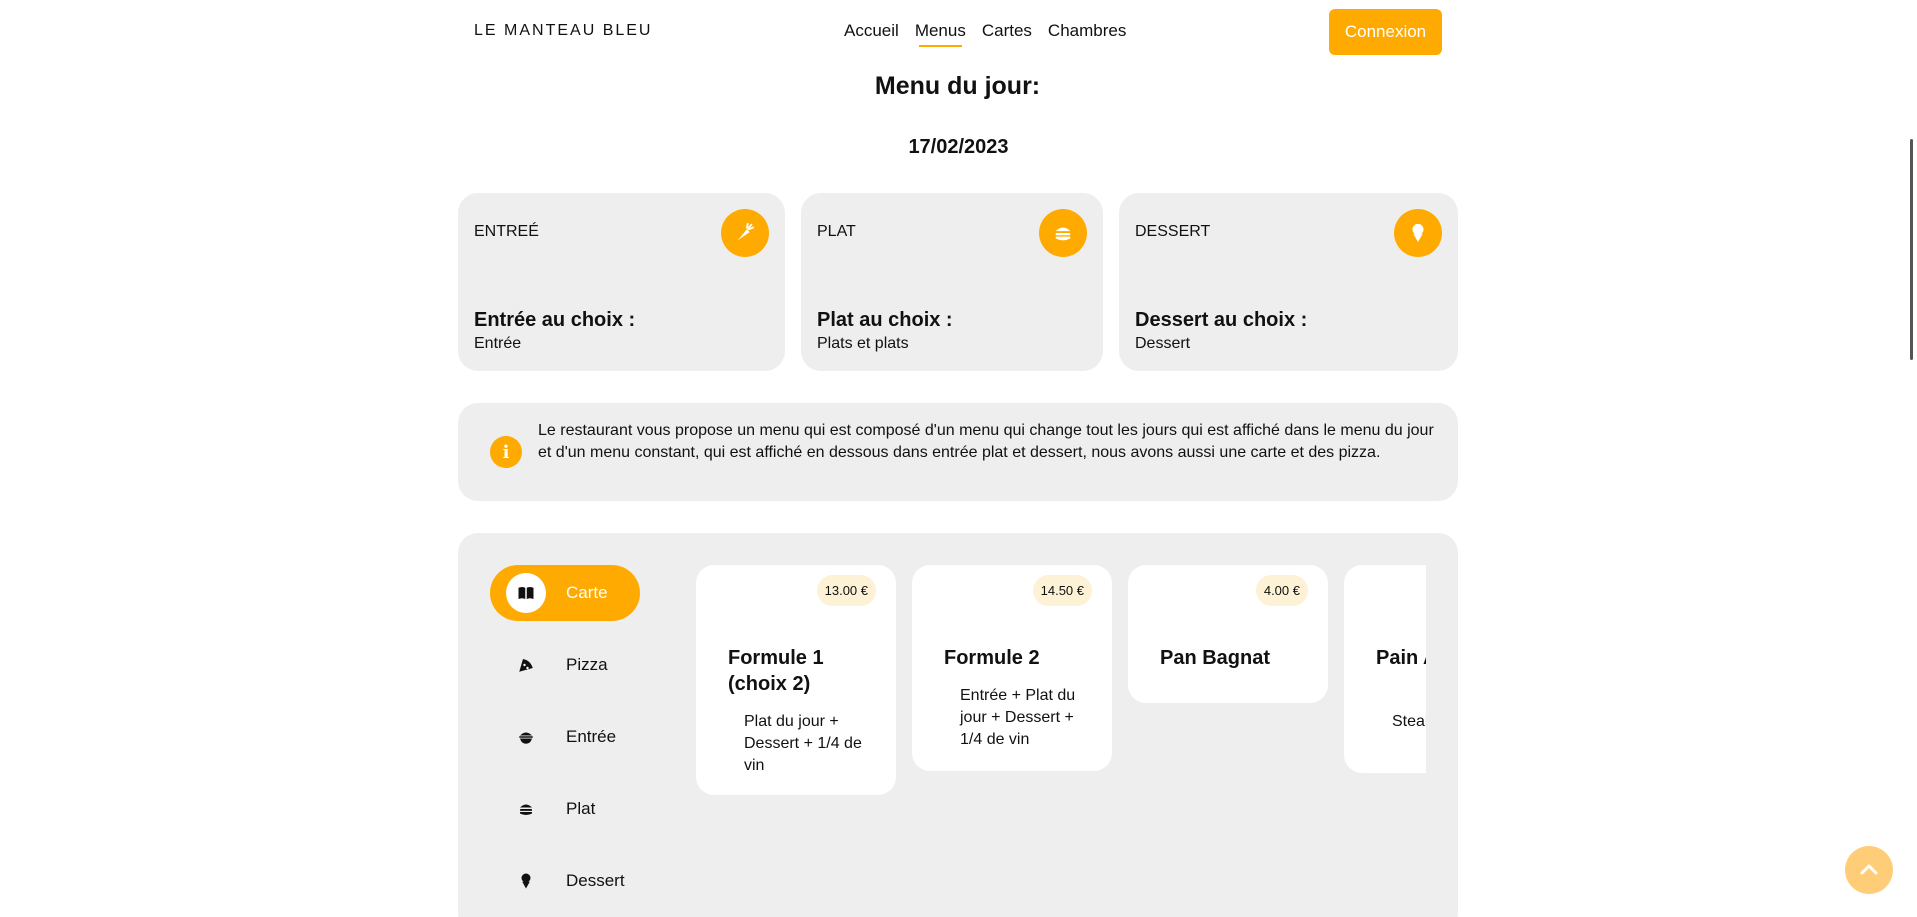 This screenshot has height=917, width=1917. Describe the element at coordinates (1409, 721) in the screenshot. I see `product-description: Steak frites` at that location.